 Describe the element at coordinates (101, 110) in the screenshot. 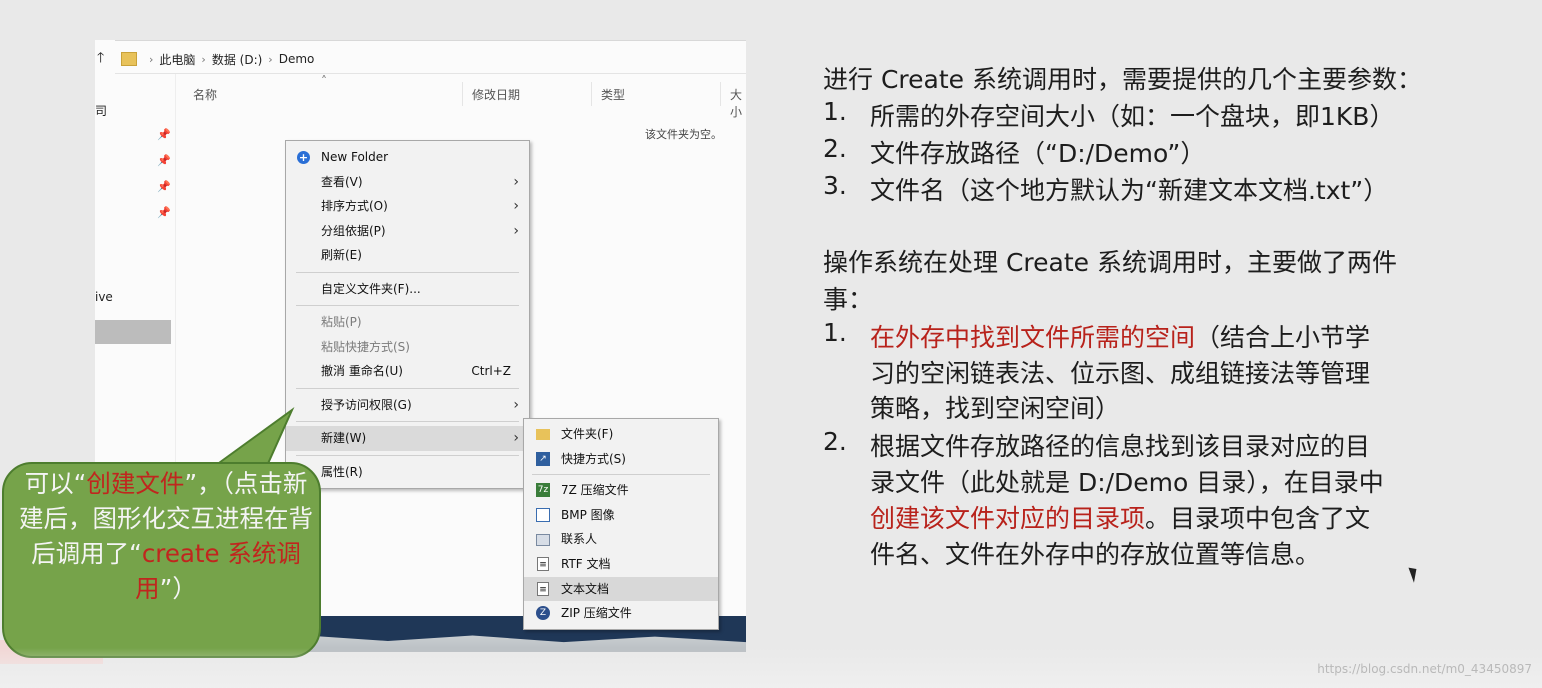

I see `nav-item-label: 司` at that location.